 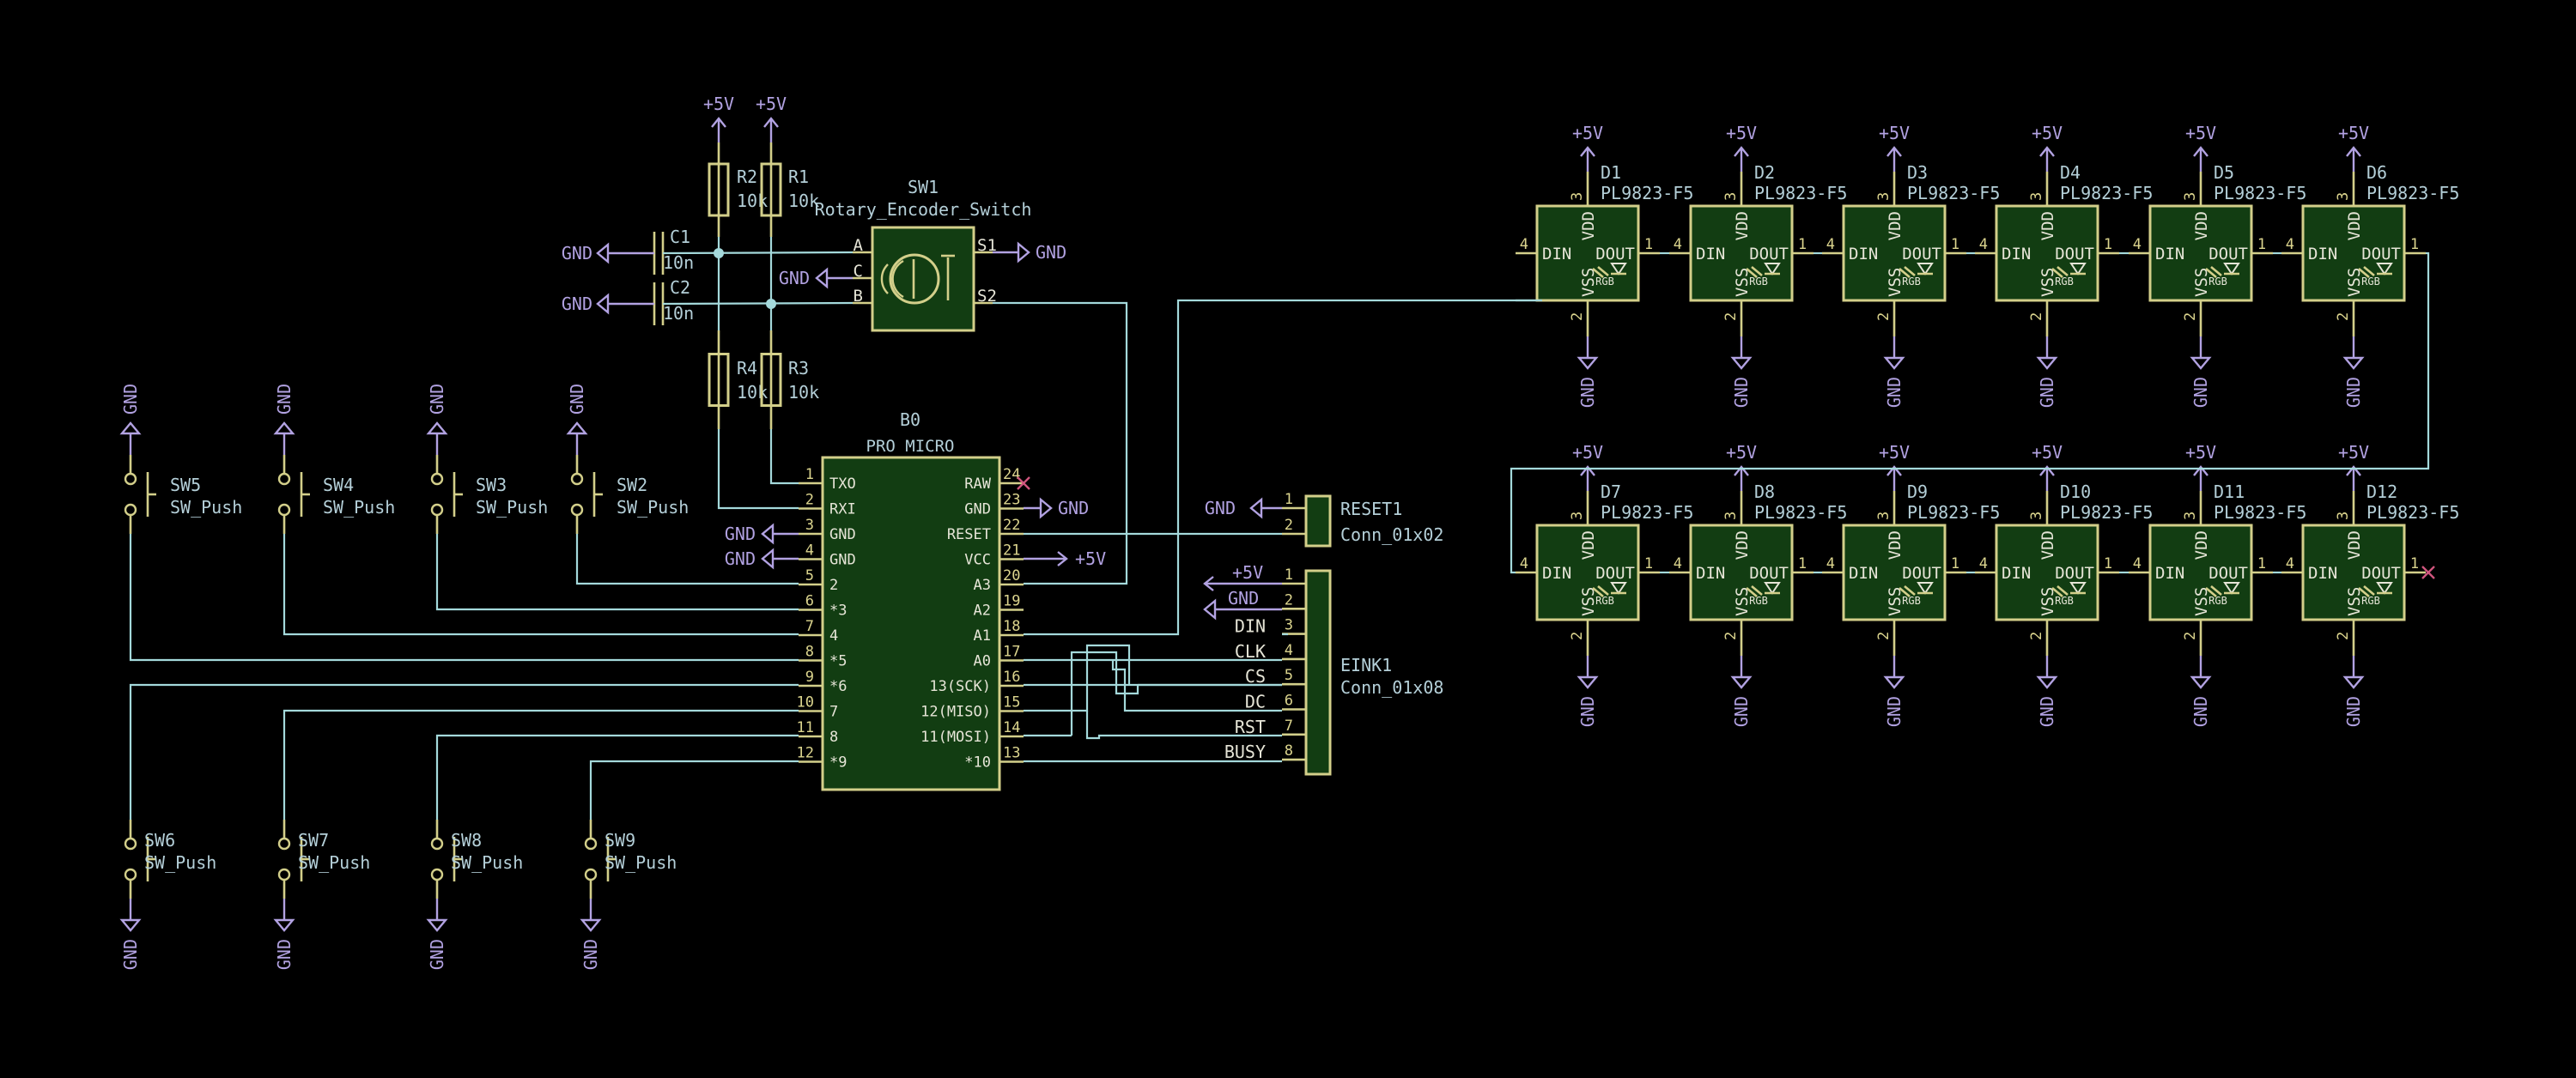 What do you see at coordinates (810, 551) in the screenshot?
I see `mcu-left-pin-number: 4` at bounding box center [810, 551].